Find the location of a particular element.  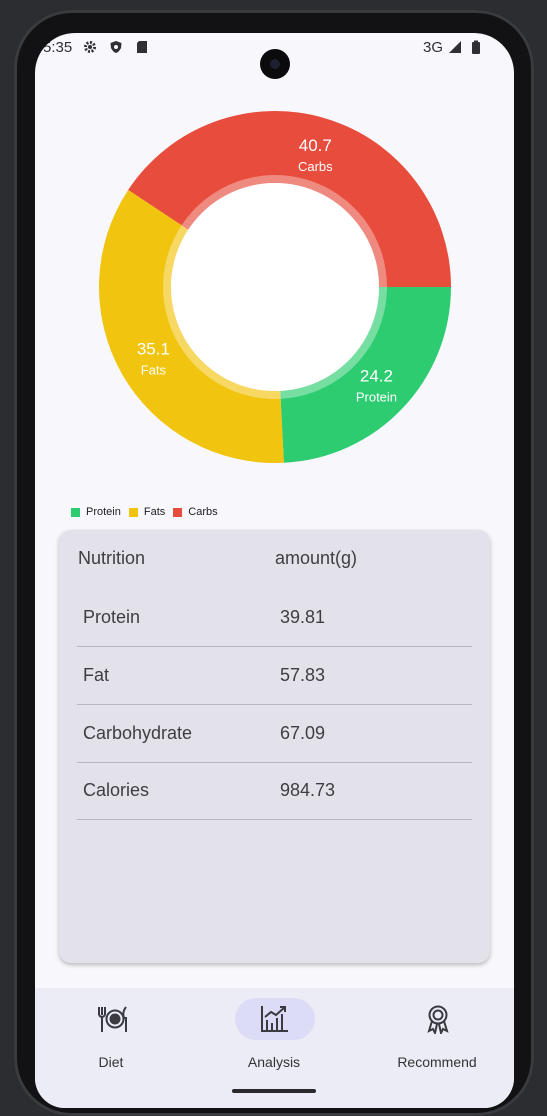

legend-item-protein: Protein is located at coordinates (96, 512).